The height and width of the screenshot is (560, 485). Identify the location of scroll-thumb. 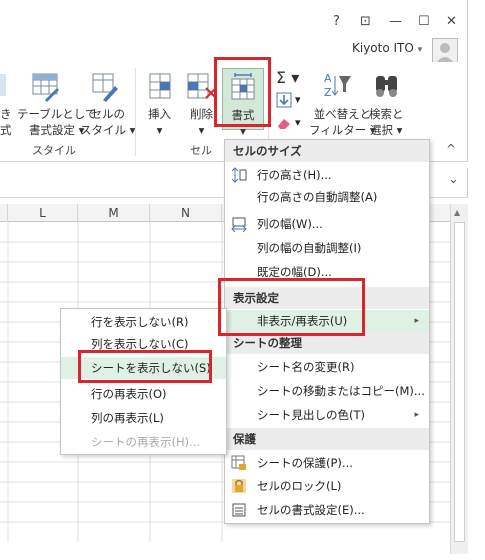
(459, 382).